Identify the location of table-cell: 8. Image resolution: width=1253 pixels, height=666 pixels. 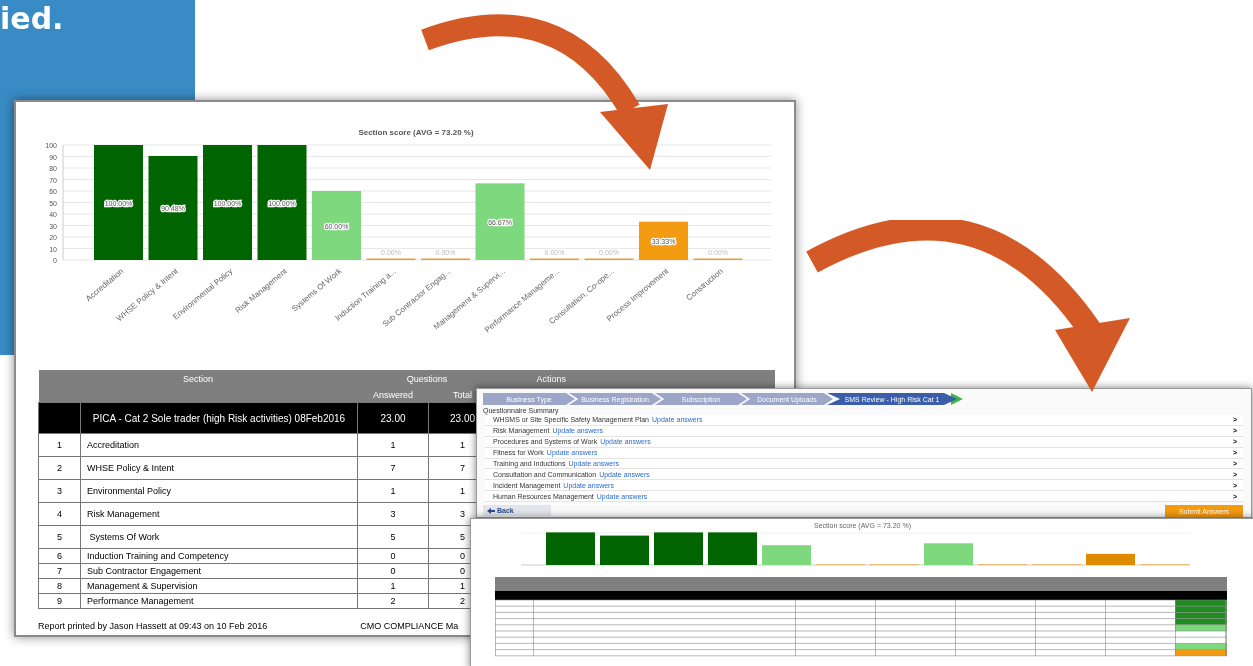
(59, 586).